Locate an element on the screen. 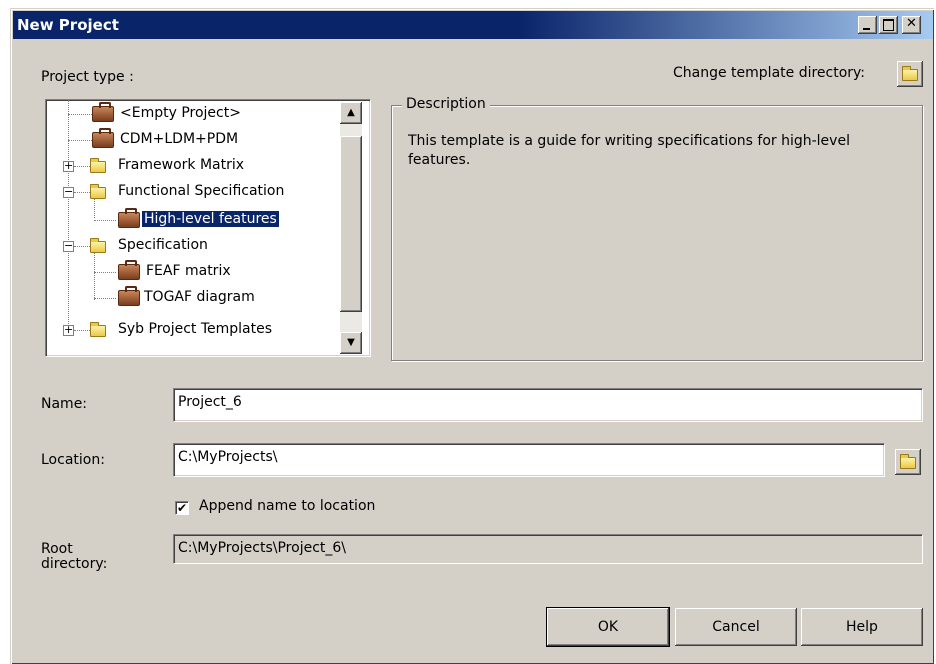  tree-item-label: CDM+LDM+PDM is located at coordinates (179, 139).